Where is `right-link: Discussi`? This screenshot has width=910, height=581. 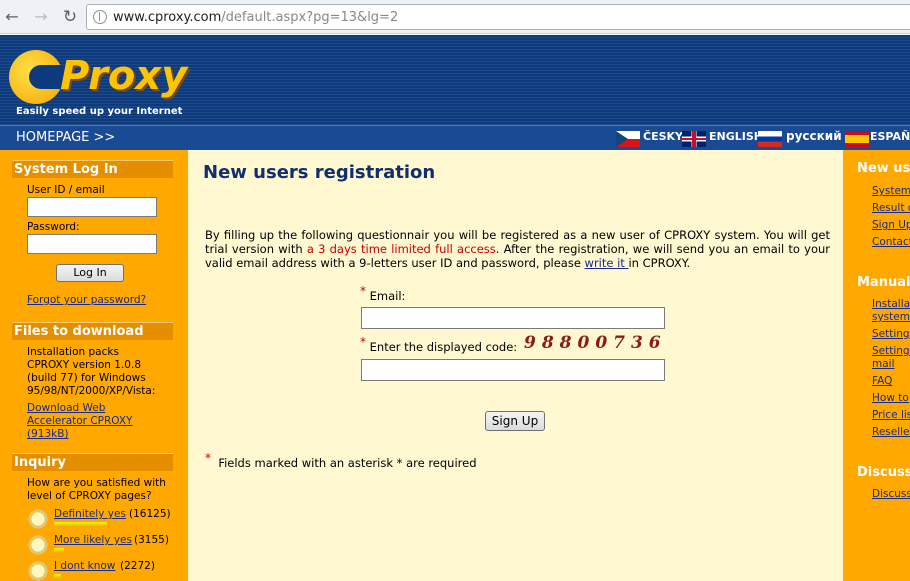 right-link: Discussi is located at coordinates (891, 494).